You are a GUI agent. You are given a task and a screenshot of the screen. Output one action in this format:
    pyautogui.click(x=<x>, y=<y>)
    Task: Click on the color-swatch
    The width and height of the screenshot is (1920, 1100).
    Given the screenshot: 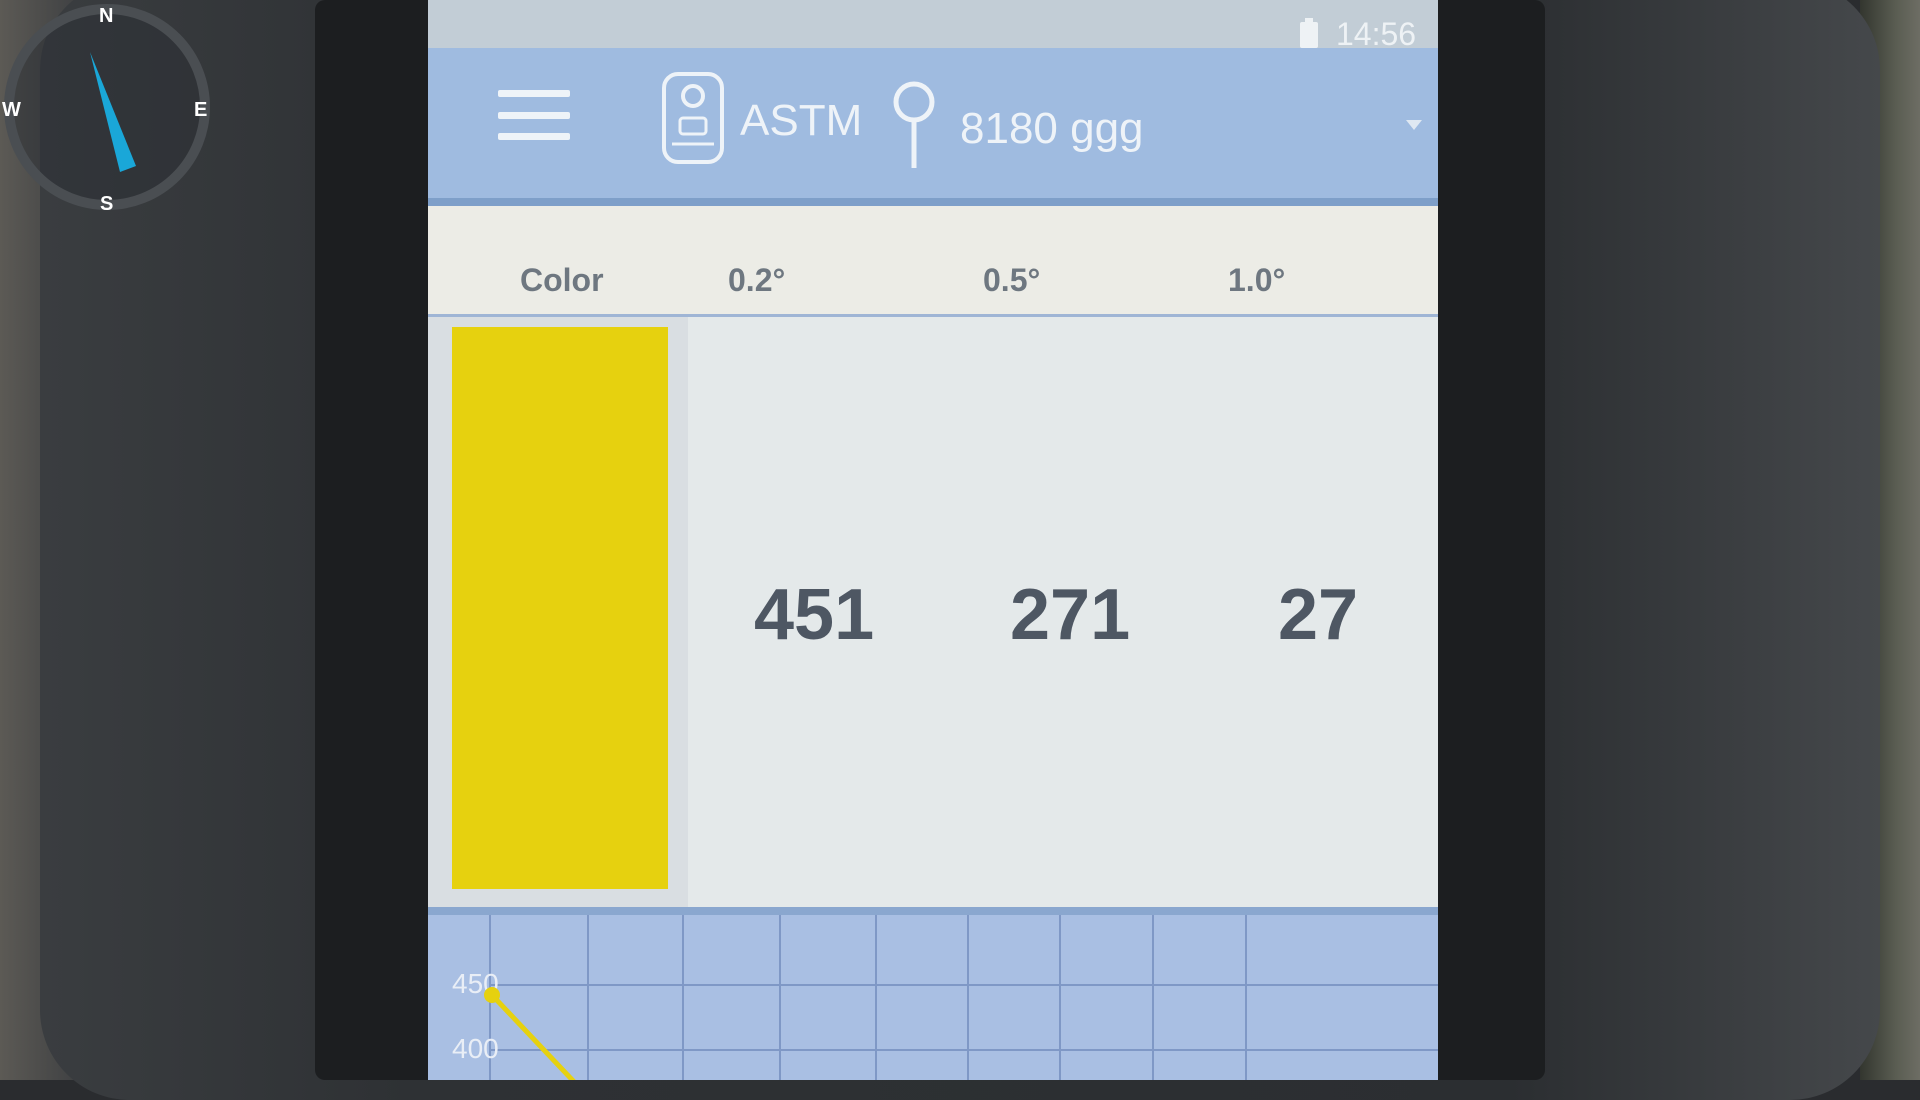 What is the action you would take?
    pyautogui.click(x=560, y=608)
    